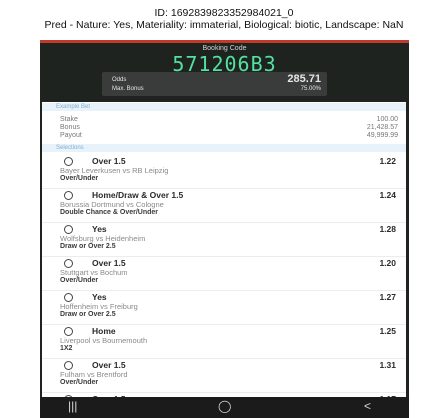 The height and width of the screenshot is (418, 448). I want to click on home-icon: ◯, so click(224, 406).